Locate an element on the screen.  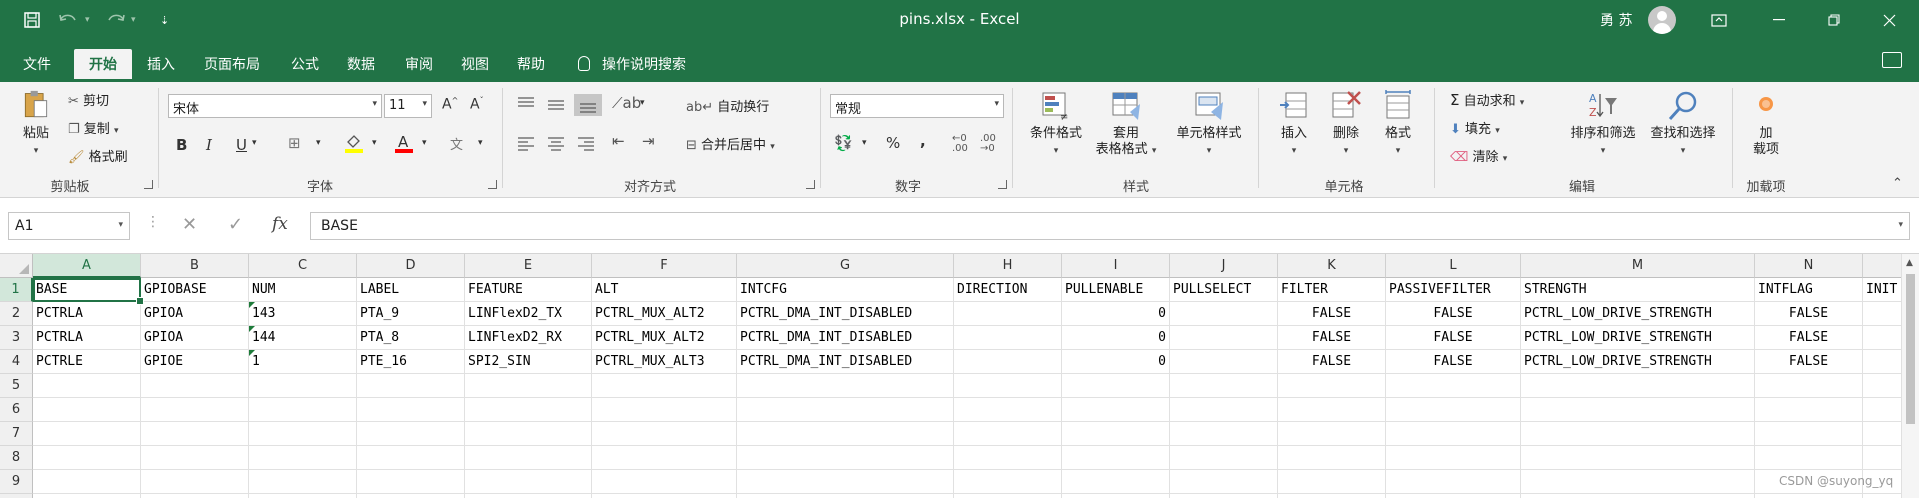
borders-icon: ⊞ is located at coordinates (294, 143).